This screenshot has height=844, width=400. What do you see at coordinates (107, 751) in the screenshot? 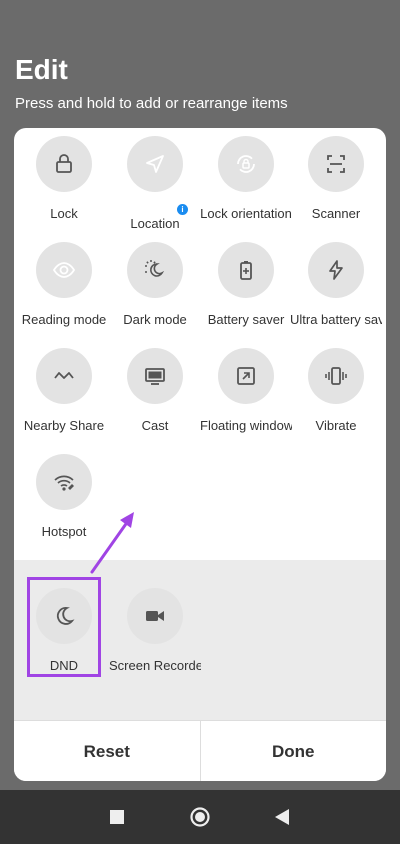
I see `reset-button: Reset` at bounding box center [107, 751].